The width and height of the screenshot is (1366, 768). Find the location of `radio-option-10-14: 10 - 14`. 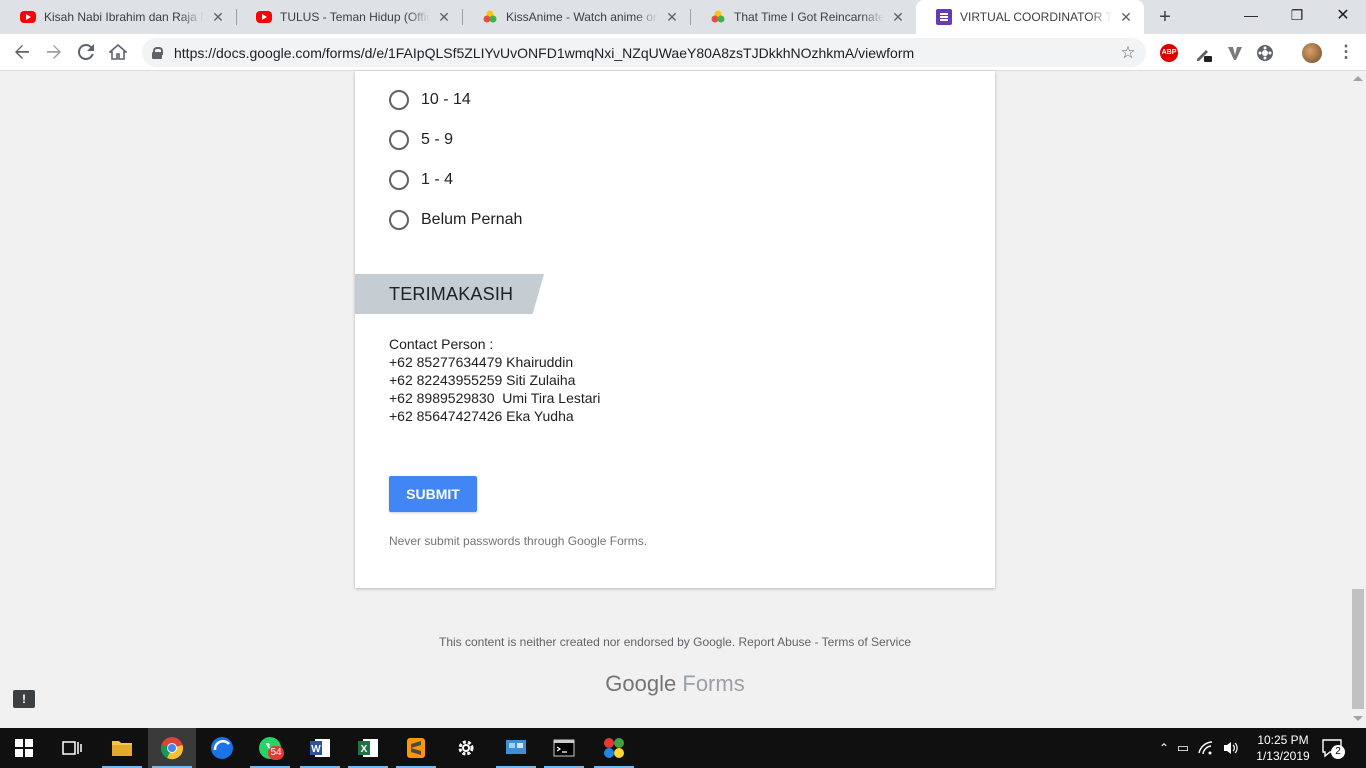

radio-option-10-14: 10 - 14 is located at coordinates (430, 100).